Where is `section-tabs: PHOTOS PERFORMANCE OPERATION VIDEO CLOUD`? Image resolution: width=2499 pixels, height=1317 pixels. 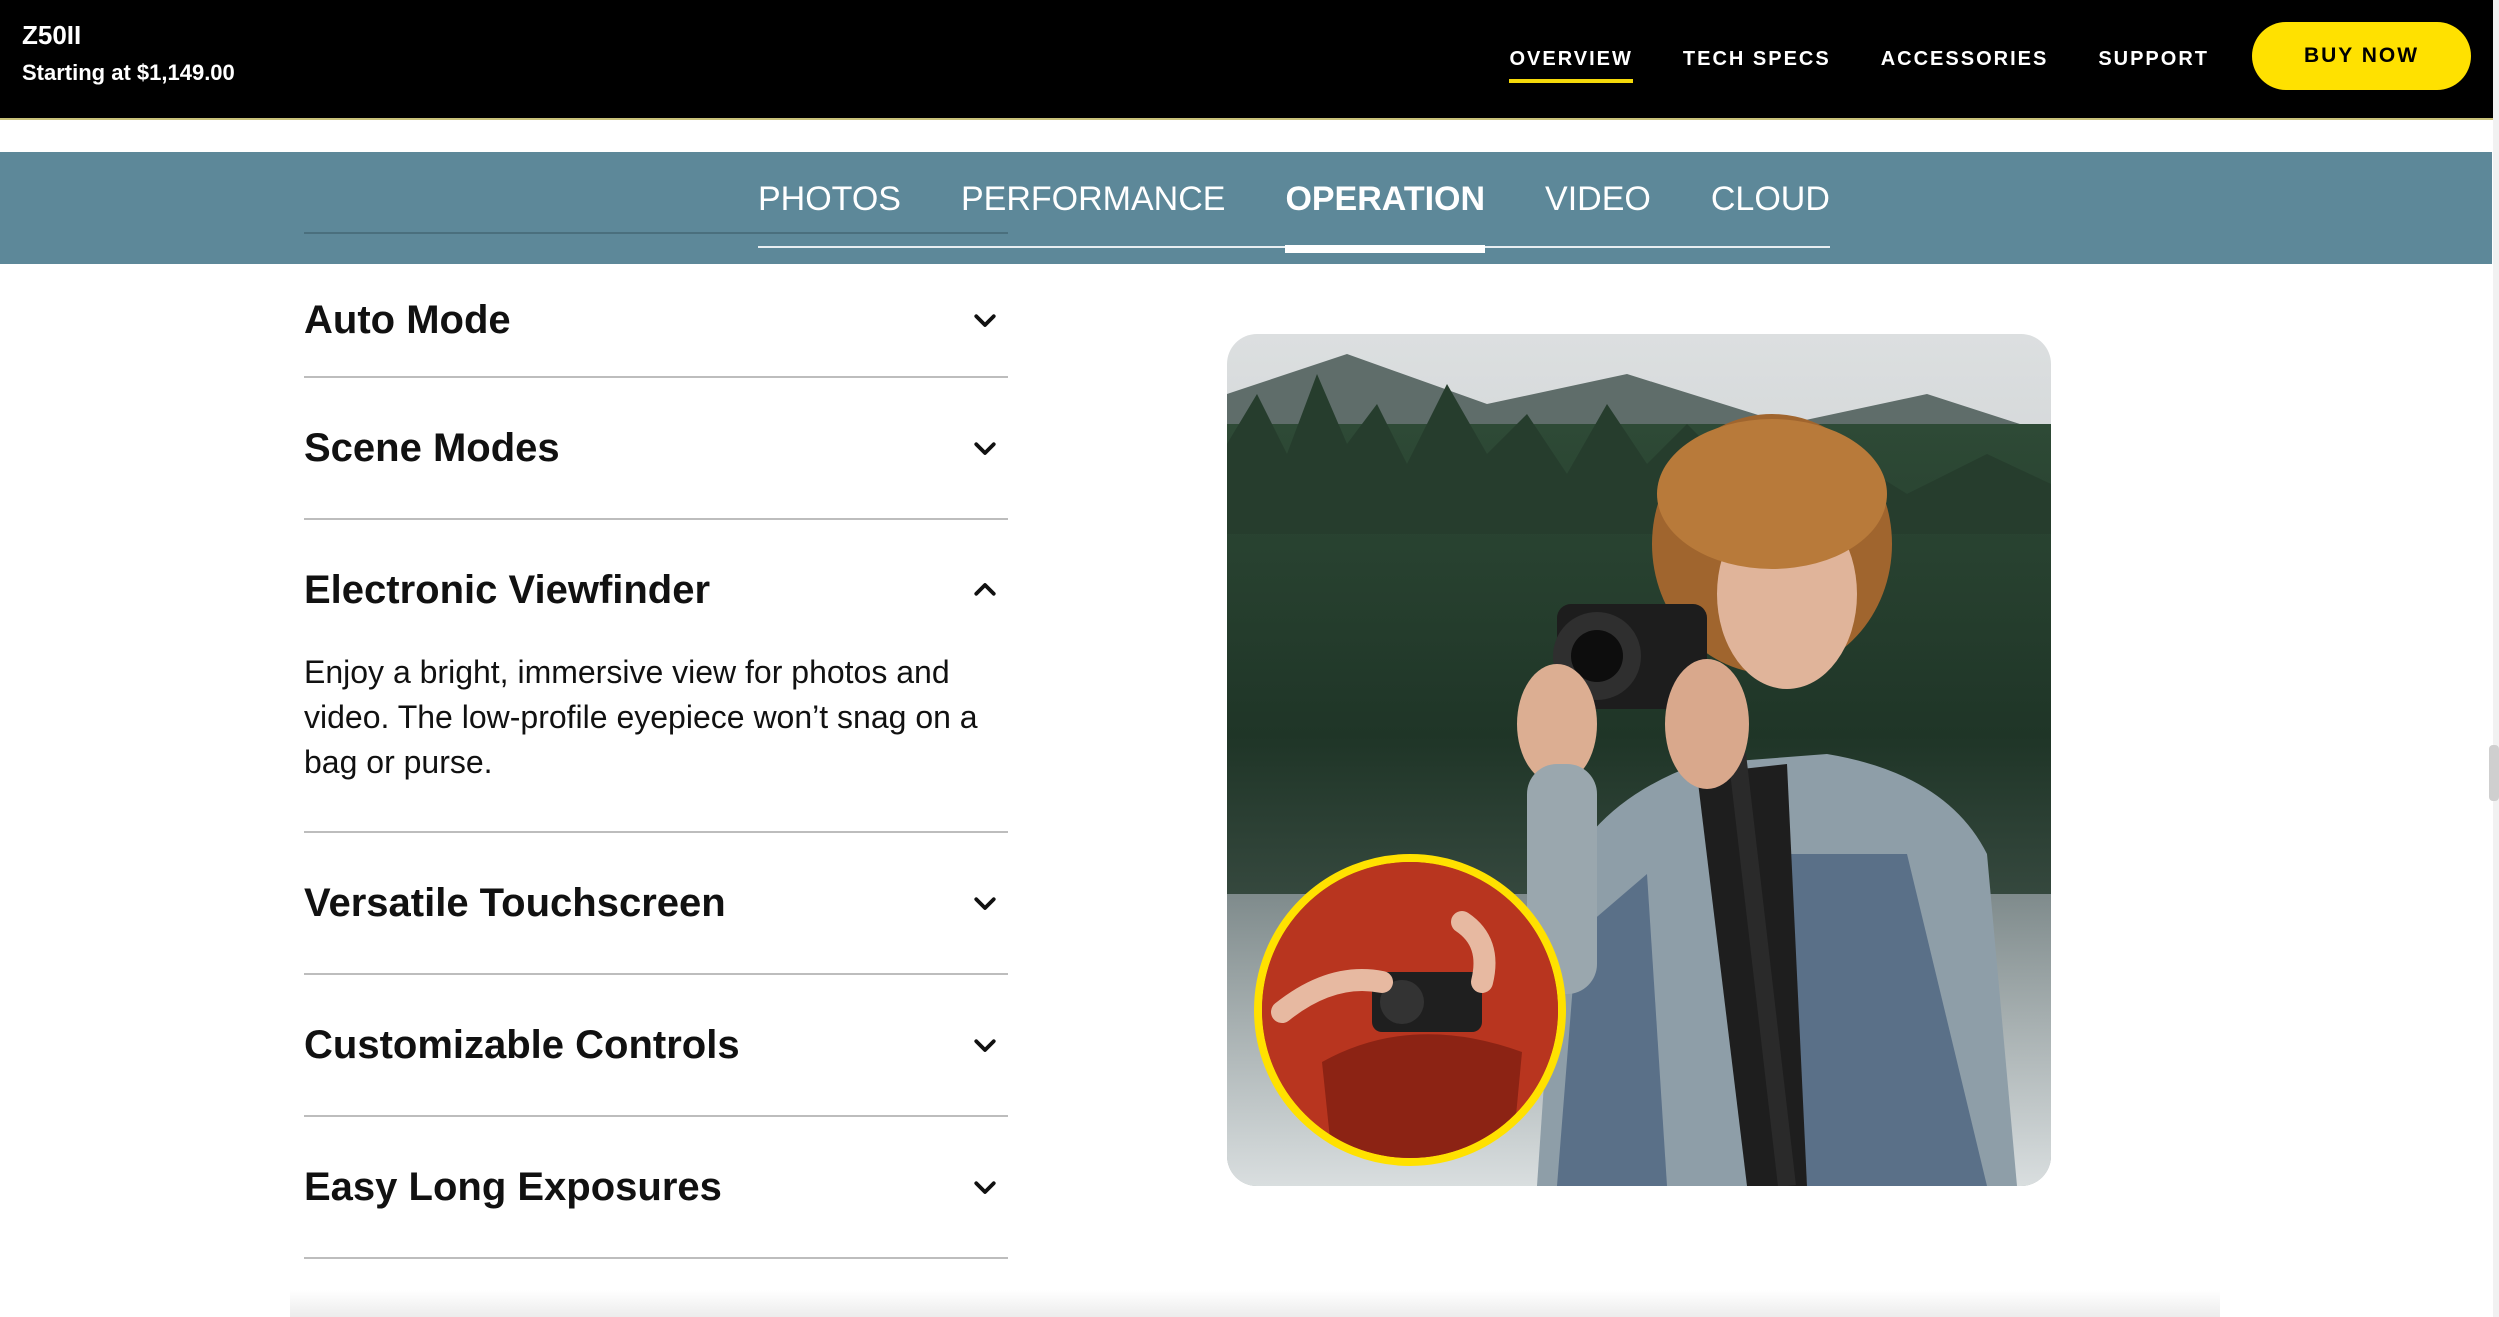 section-tabs: PHOTOS PERFORMANCE OPERATION VIDEO CLOUD is located at coordinates (1294, 202).